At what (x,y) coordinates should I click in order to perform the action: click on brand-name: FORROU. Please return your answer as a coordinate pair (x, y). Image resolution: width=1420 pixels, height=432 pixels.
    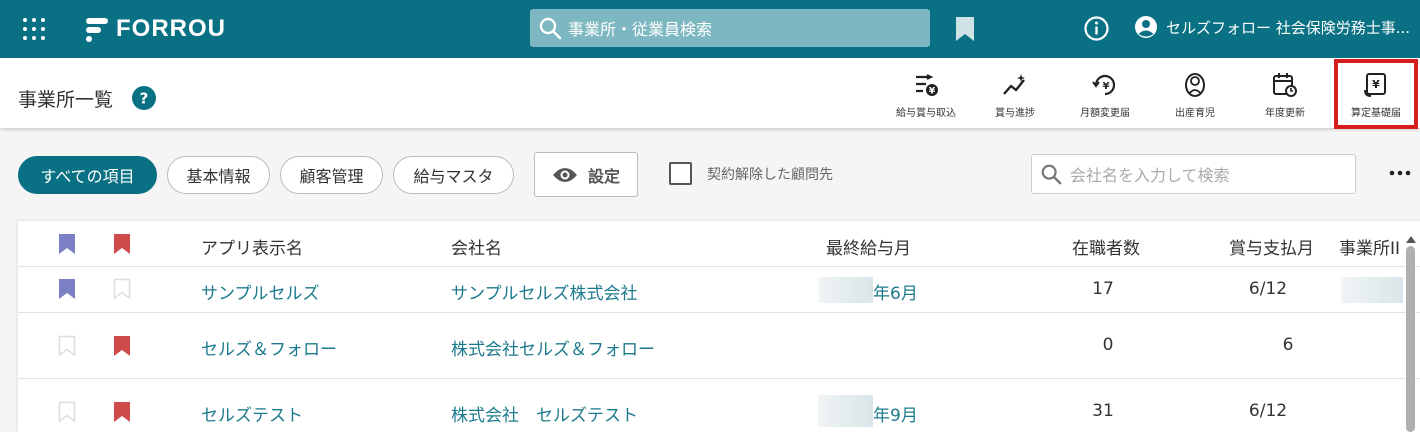
    Looking at the image, I should click on (171, 28).